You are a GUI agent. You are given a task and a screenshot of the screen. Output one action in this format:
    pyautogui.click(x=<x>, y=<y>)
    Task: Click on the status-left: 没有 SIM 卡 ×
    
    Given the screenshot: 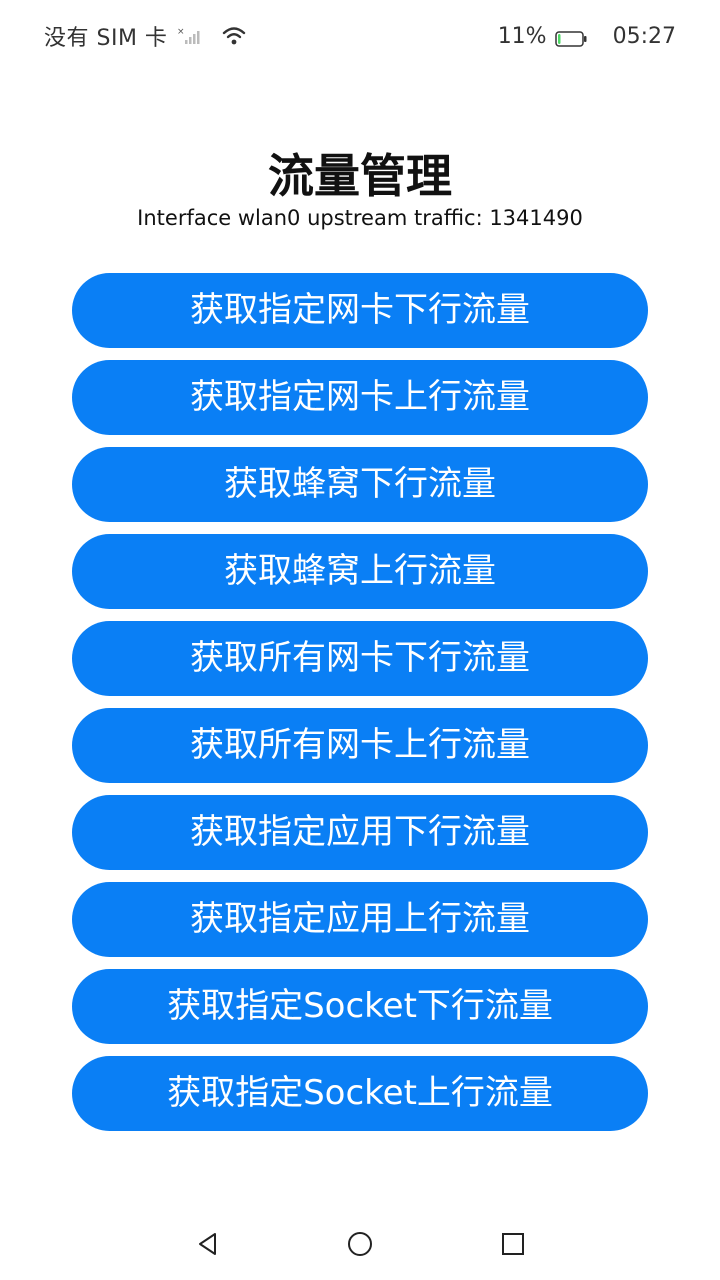 What is the action you would take?
    pyautogui.click(x=145, y=36)
    